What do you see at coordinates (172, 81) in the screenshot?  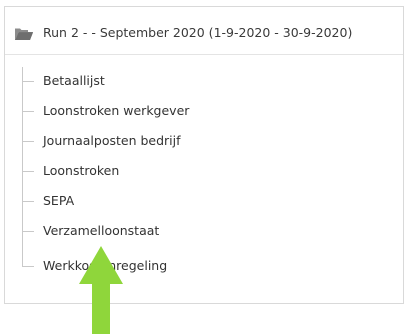 I see `tree-item-betaallijst: Betaallijst` at bounding box center [172, 81].